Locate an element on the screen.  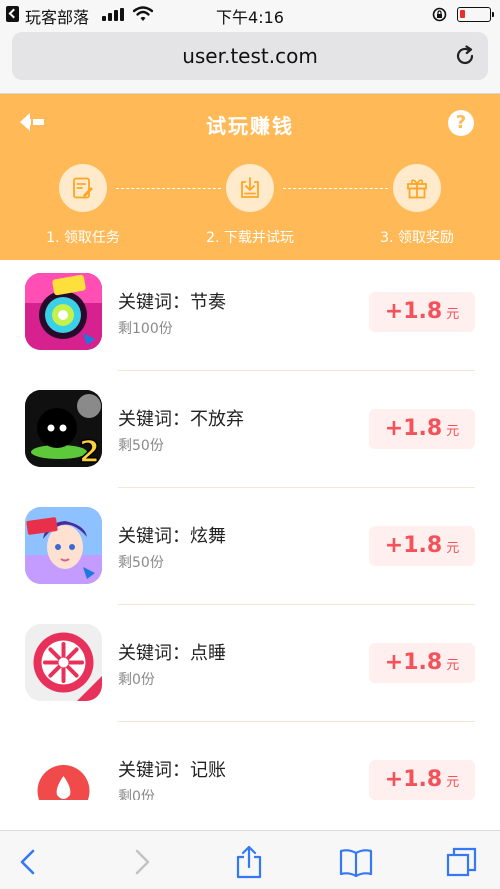
tabs-icon is located at coordinates (462, 862).